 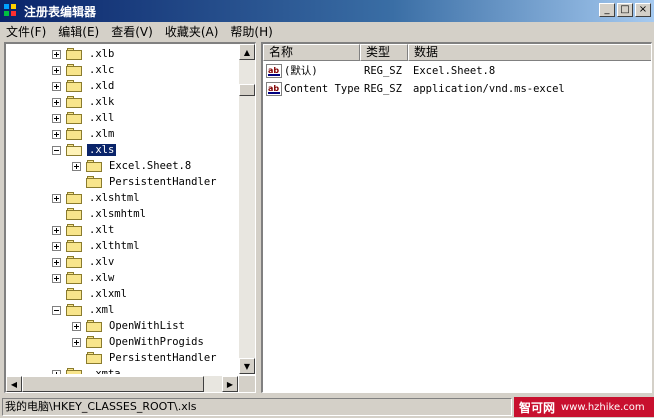 What do you see at coordinates (101, 278) in the screenshot?
I see `tree-item-label: .xlw` at bounding box center [101, 278].